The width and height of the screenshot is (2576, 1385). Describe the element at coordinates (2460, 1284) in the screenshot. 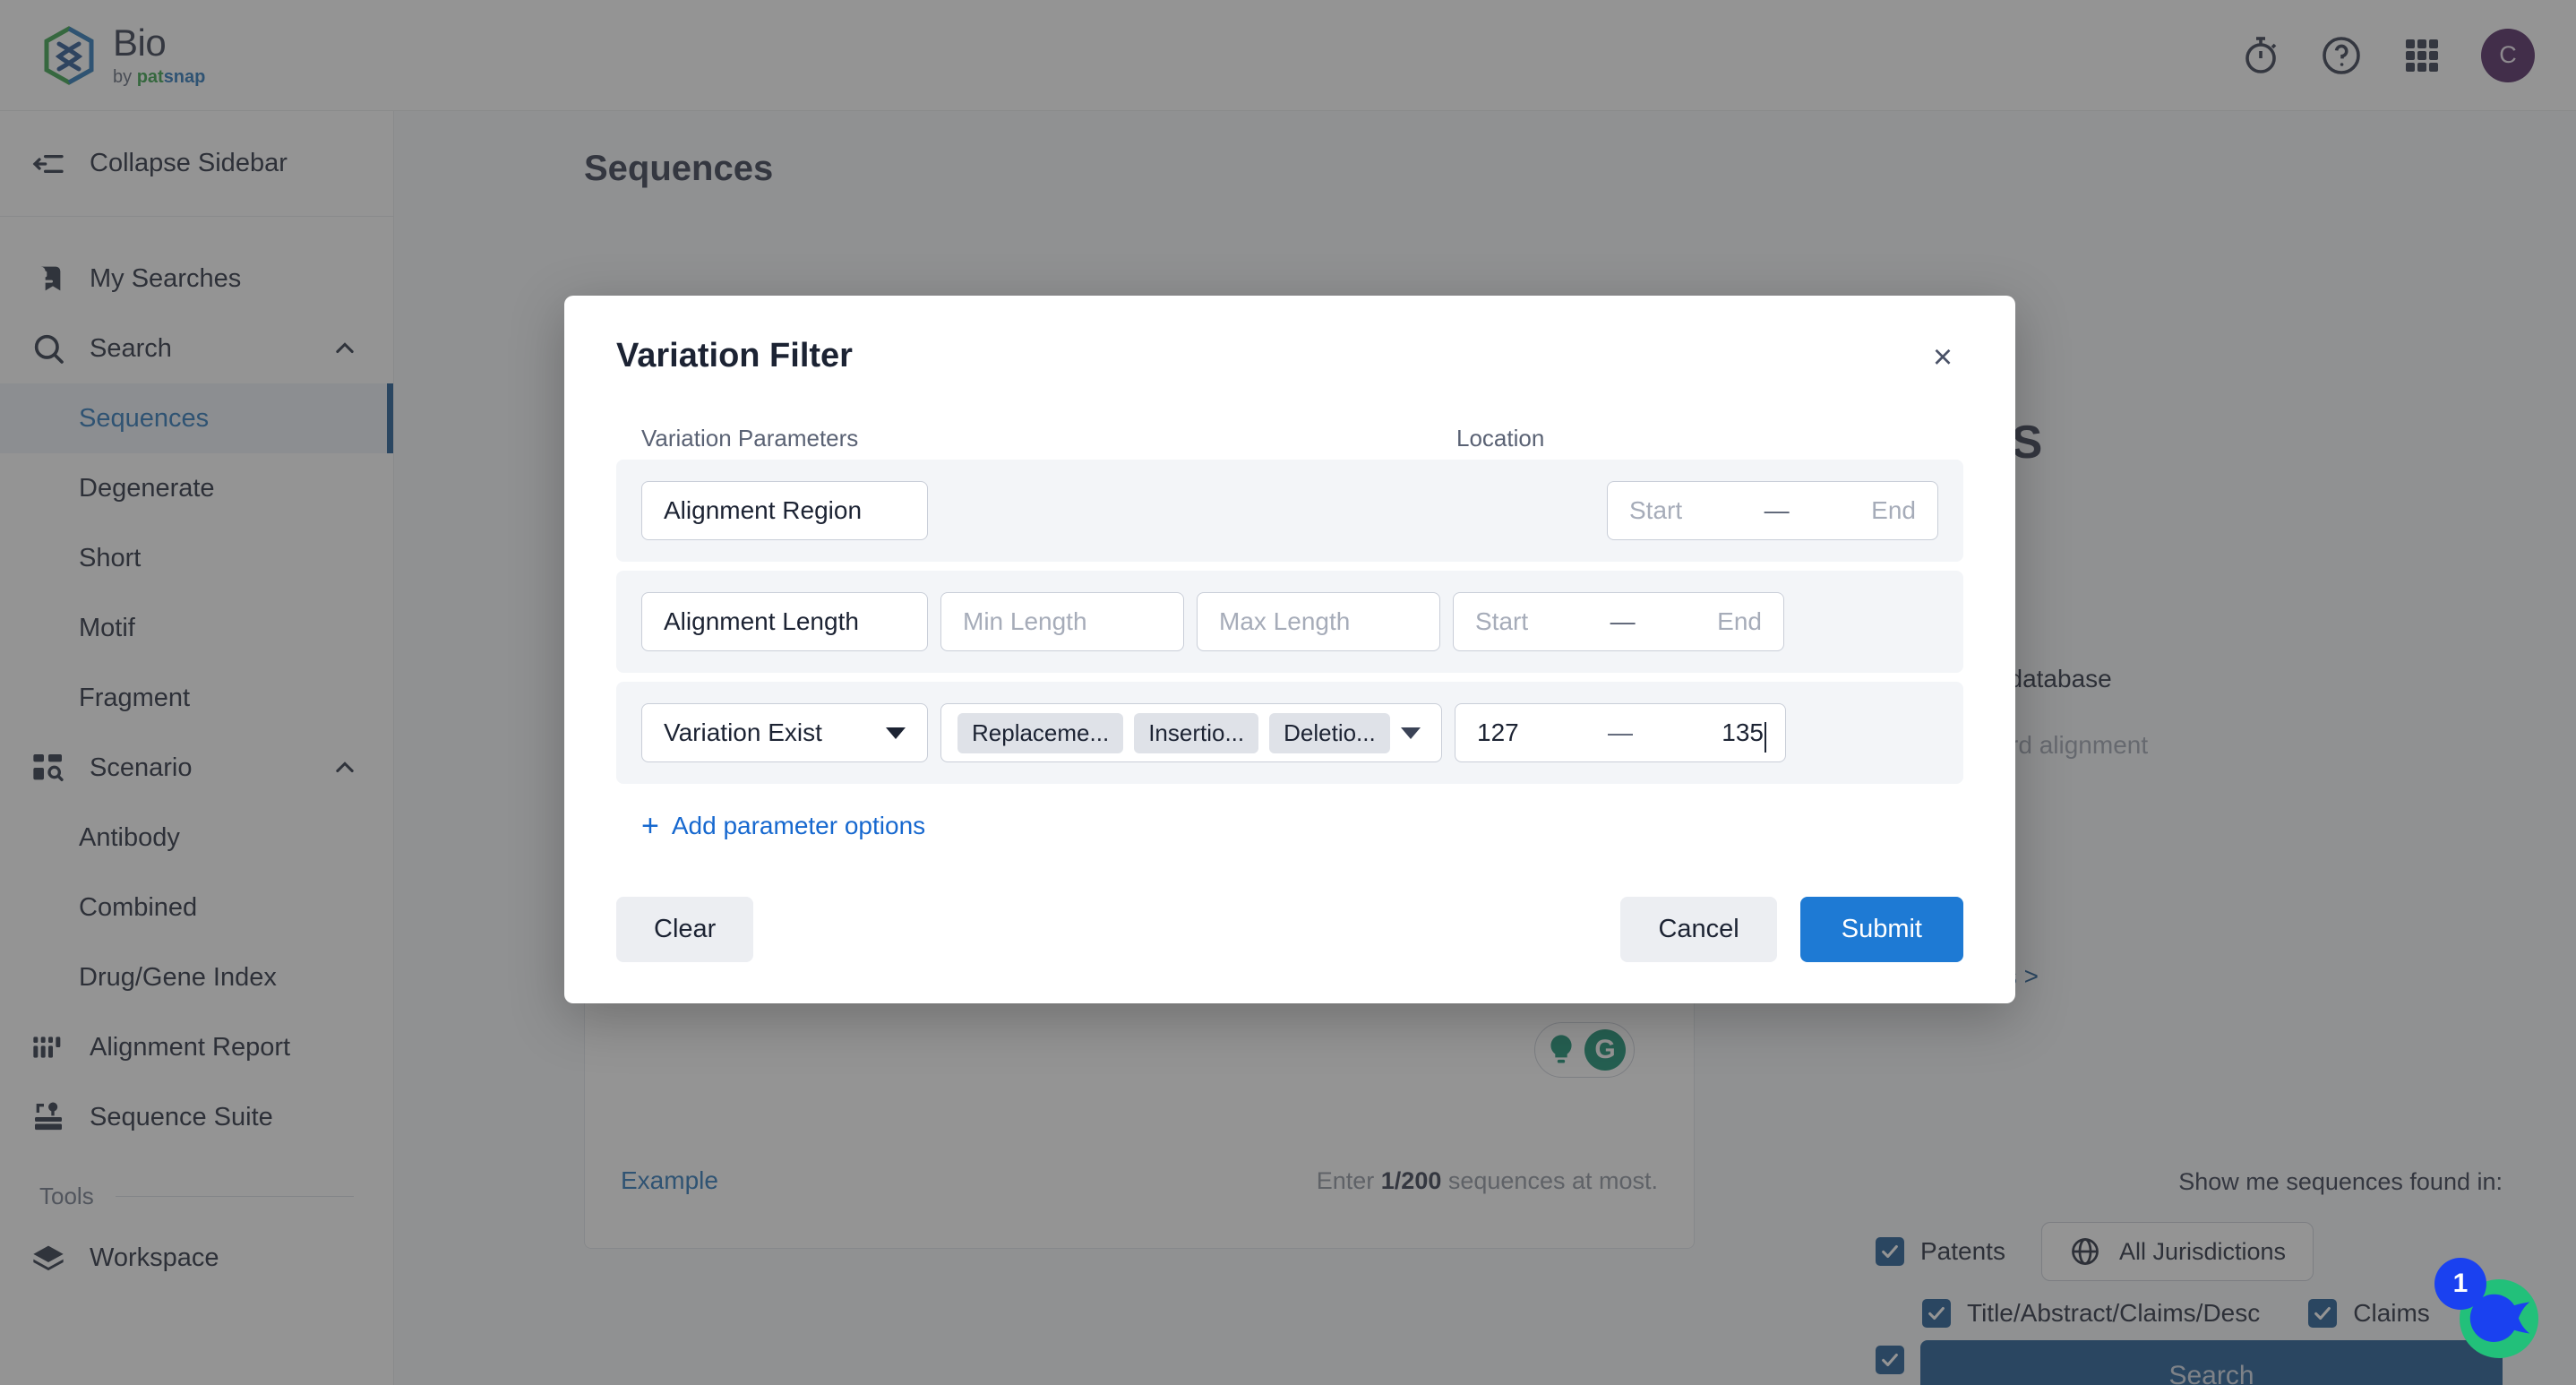

I see `help-badge-count: 1` at that location.